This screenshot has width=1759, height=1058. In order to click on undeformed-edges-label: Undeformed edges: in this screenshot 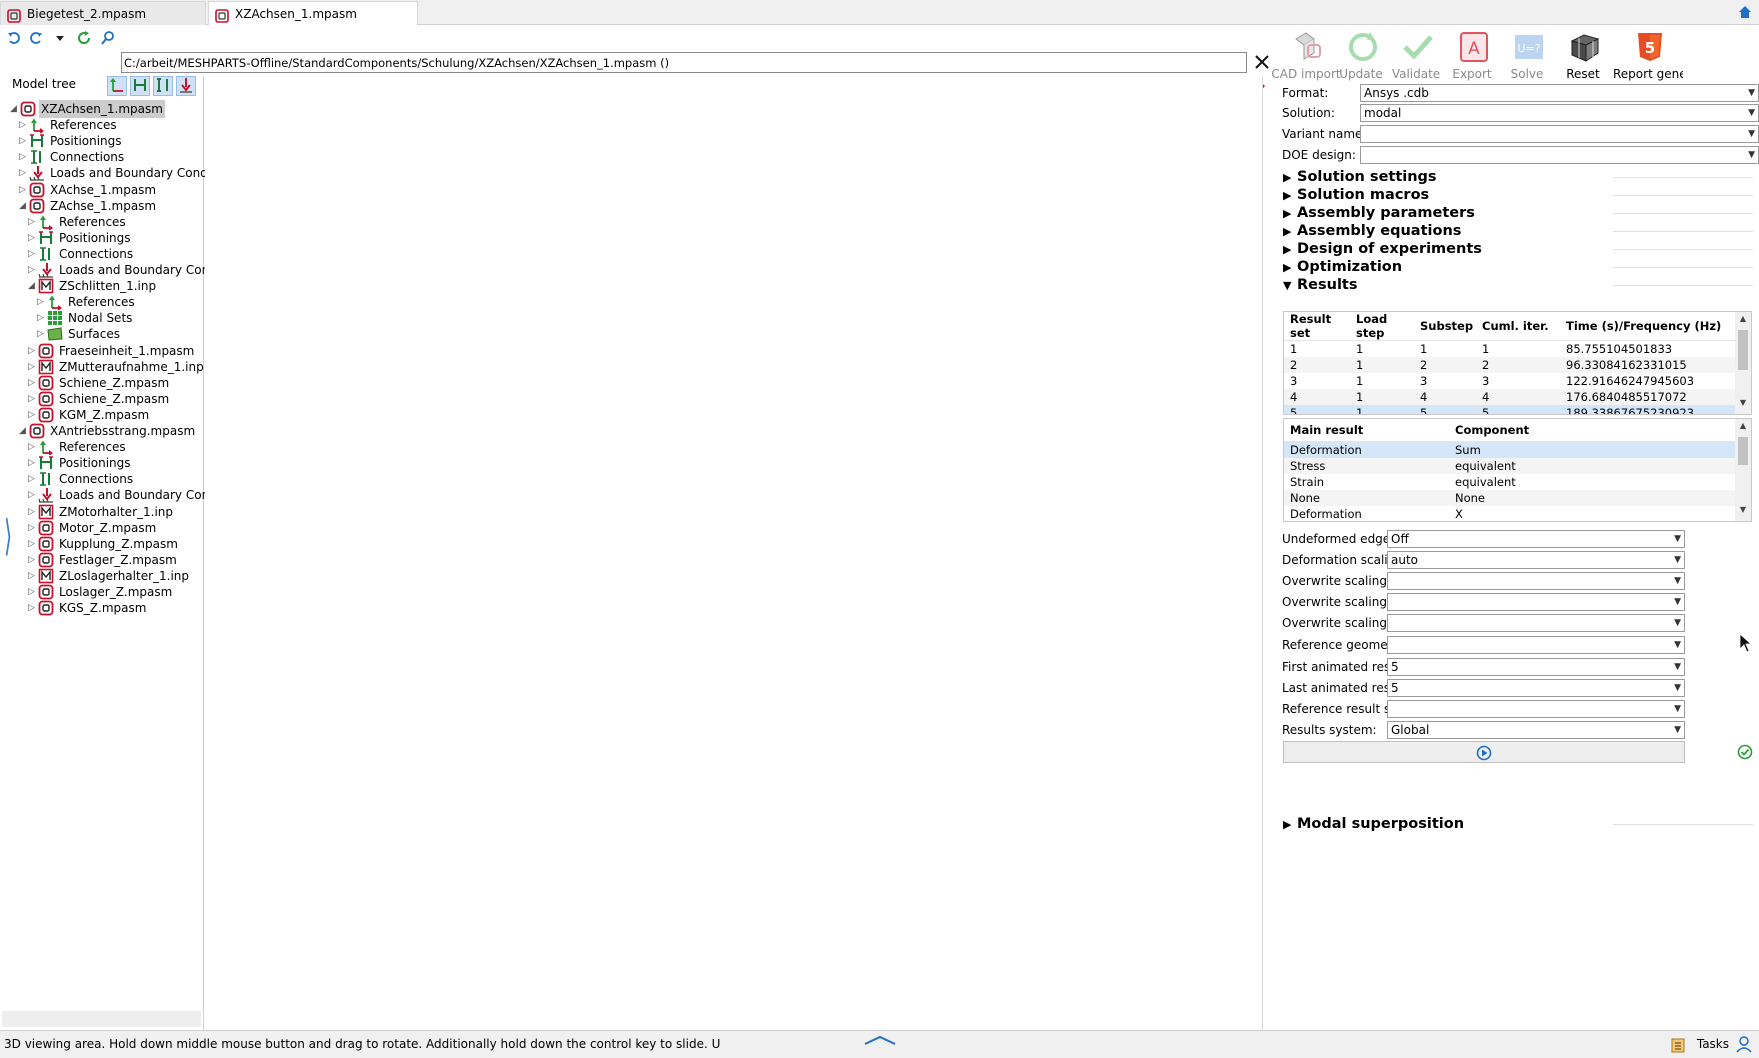, I will do `click(1341, 539)`.